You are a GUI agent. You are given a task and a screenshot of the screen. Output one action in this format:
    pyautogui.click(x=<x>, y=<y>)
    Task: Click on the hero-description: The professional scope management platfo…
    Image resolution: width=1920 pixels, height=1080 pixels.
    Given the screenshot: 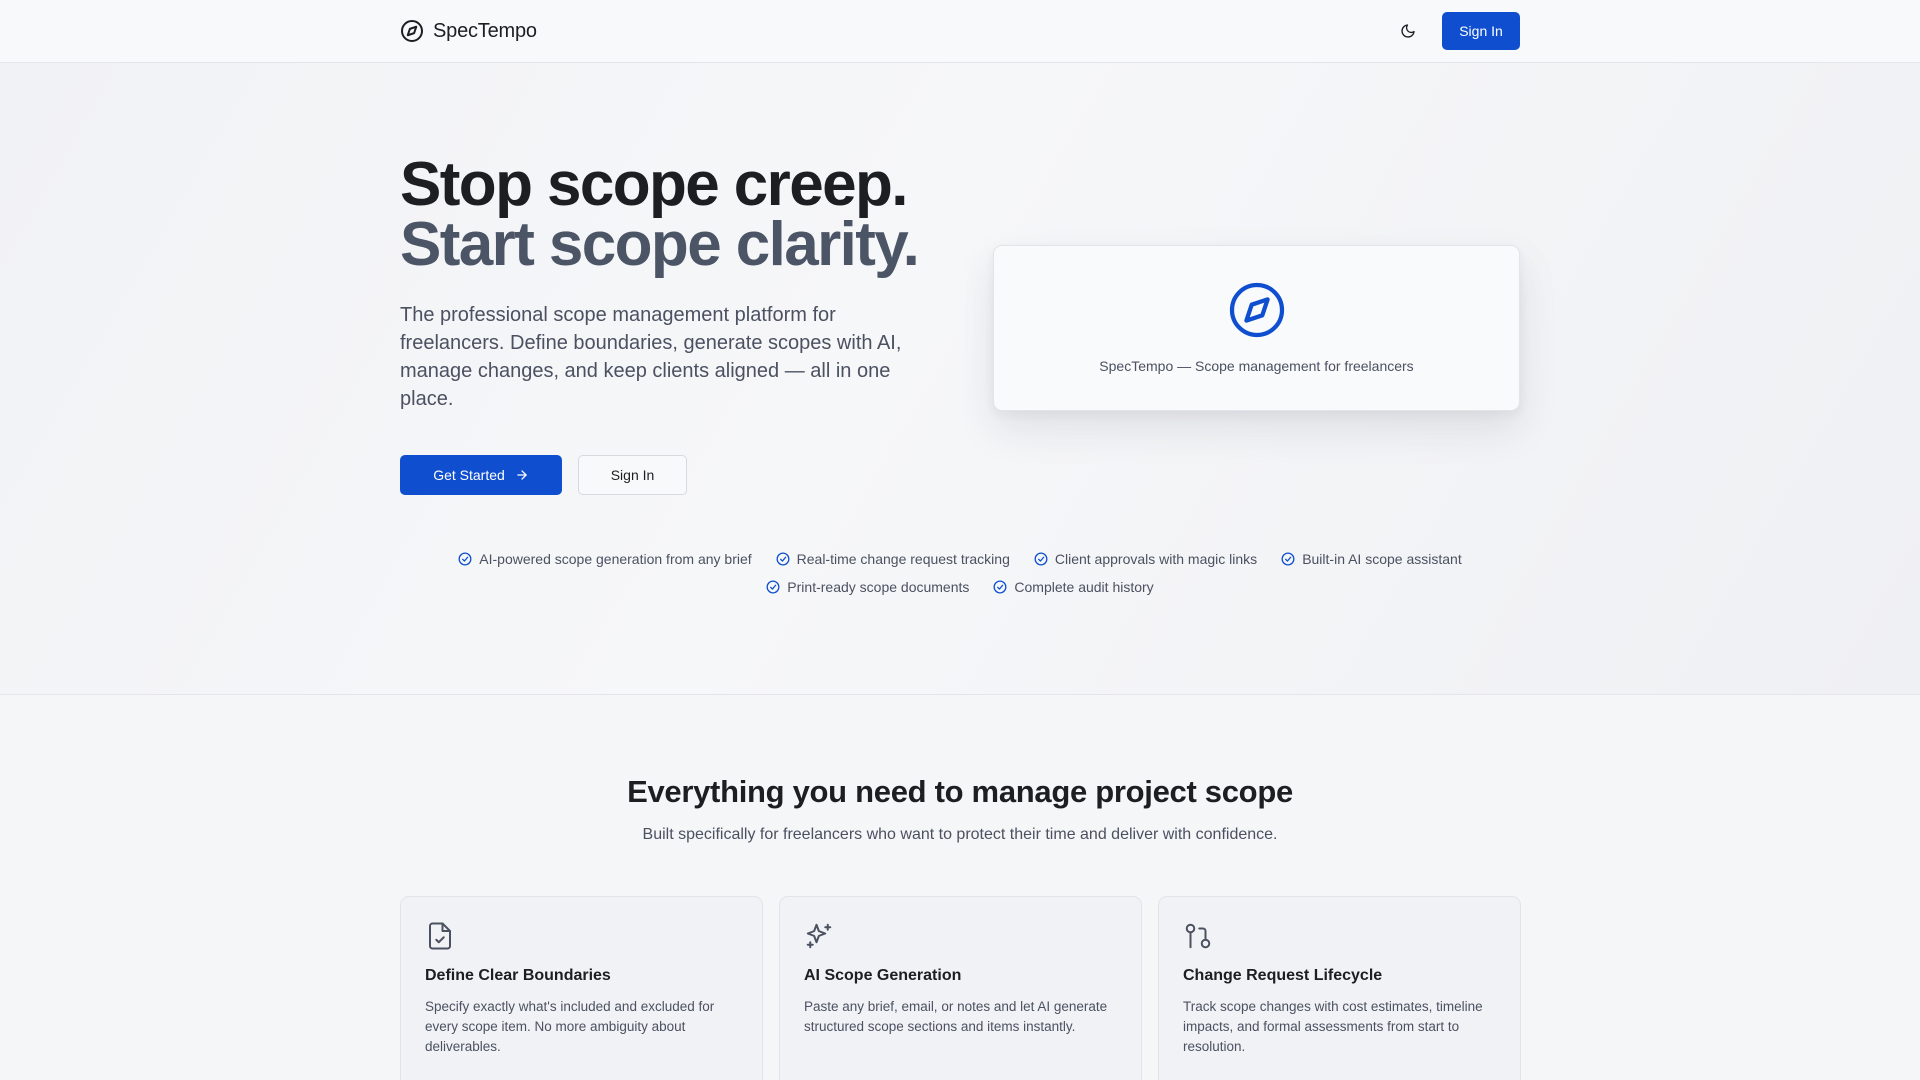 What is the action you would take?
    pyautogui.click(x=651, y=357)
    